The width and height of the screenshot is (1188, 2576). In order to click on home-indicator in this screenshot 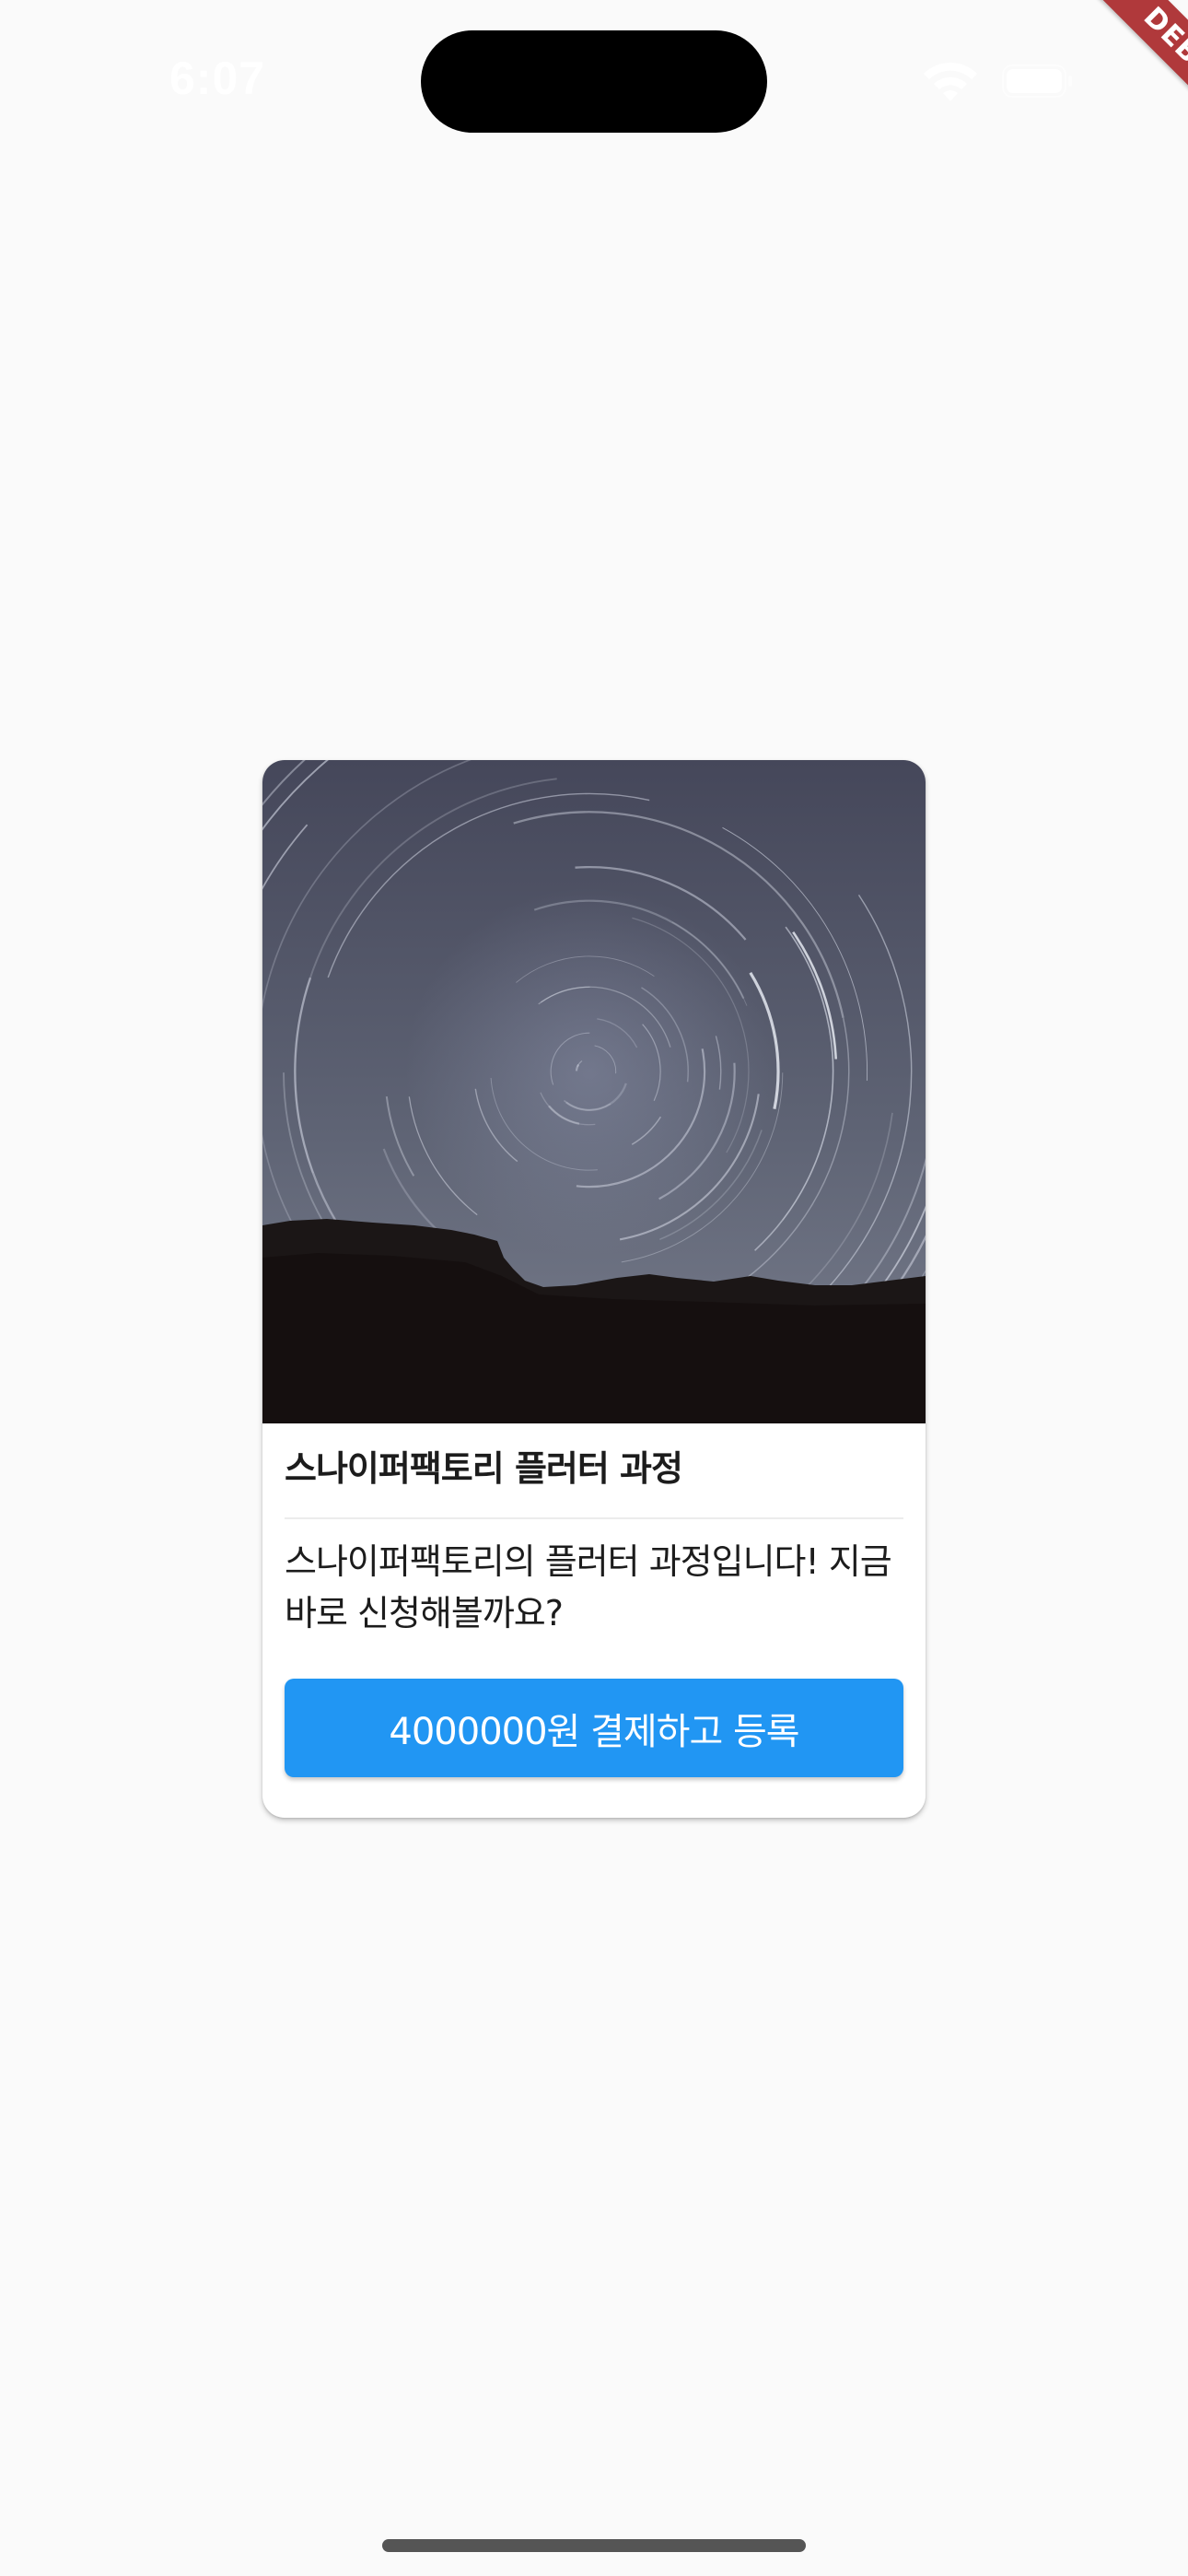, I will do `click(594, 2545)`.